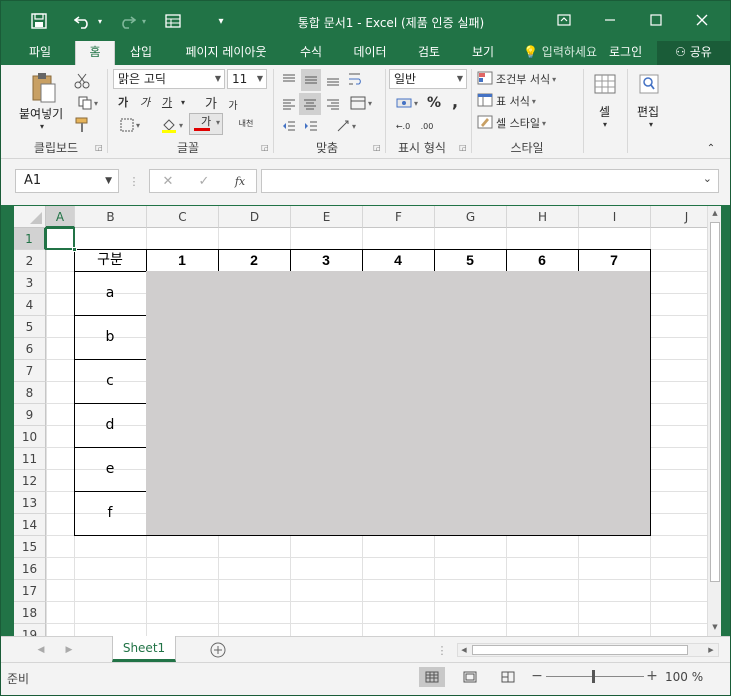 This screenshot has height=696, width=731. I want to click on row-header-7: 7, so click(30, 371).